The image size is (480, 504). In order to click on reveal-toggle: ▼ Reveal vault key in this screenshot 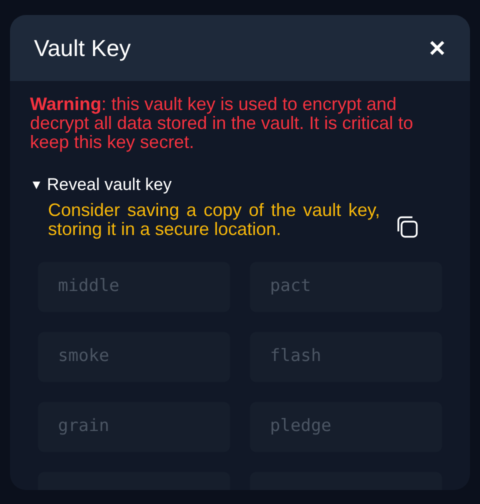, I will do `click(101, 185)`.